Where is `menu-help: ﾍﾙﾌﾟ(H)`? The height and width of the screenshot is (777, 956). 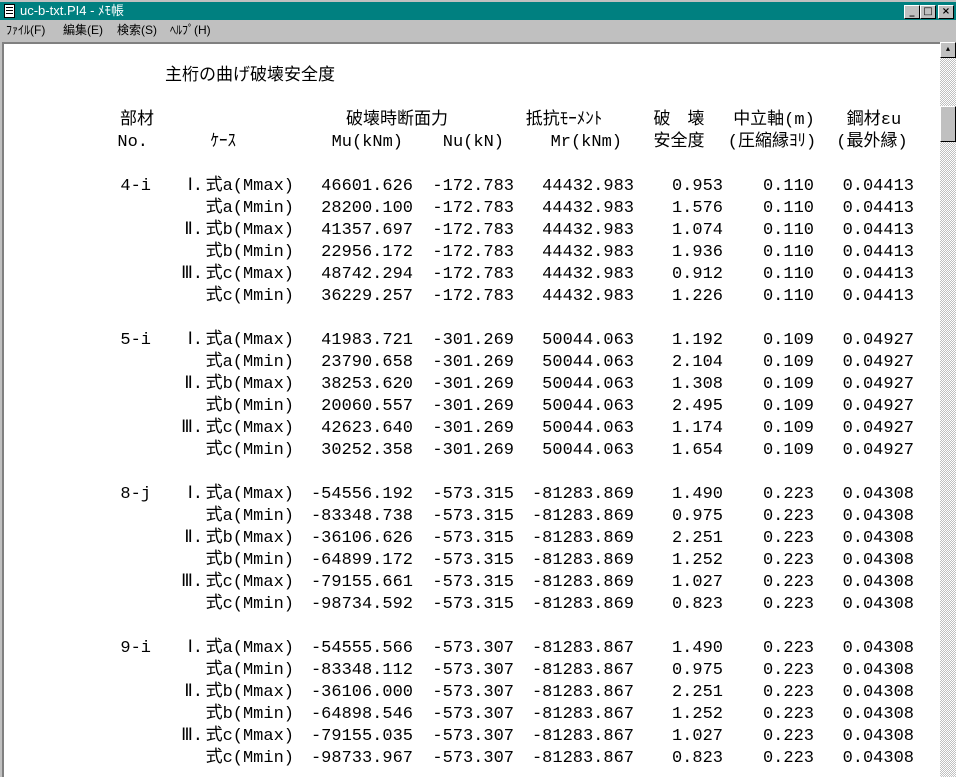 menu-help: ﾍﾙﾌﾟ(H) is located at coordinates (190, 30).